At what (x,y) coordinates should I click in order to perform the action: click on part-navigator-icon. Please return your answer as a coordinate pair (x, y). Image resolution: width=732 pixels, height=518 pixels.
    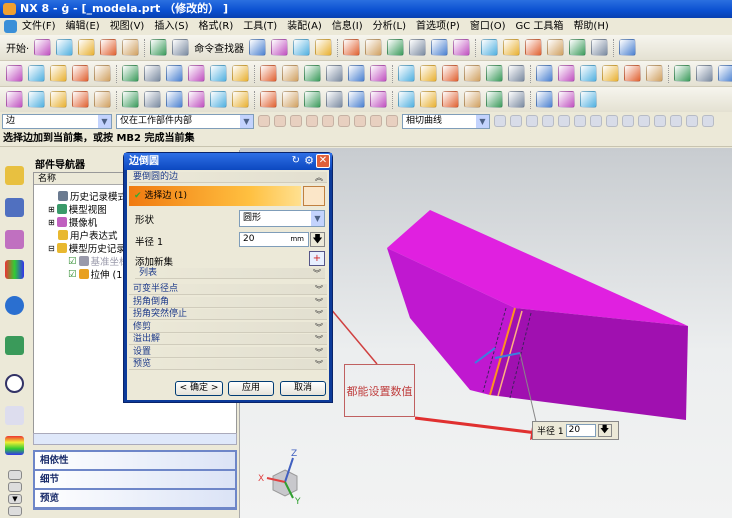
    Looking at the image, I should click on (14, 239).